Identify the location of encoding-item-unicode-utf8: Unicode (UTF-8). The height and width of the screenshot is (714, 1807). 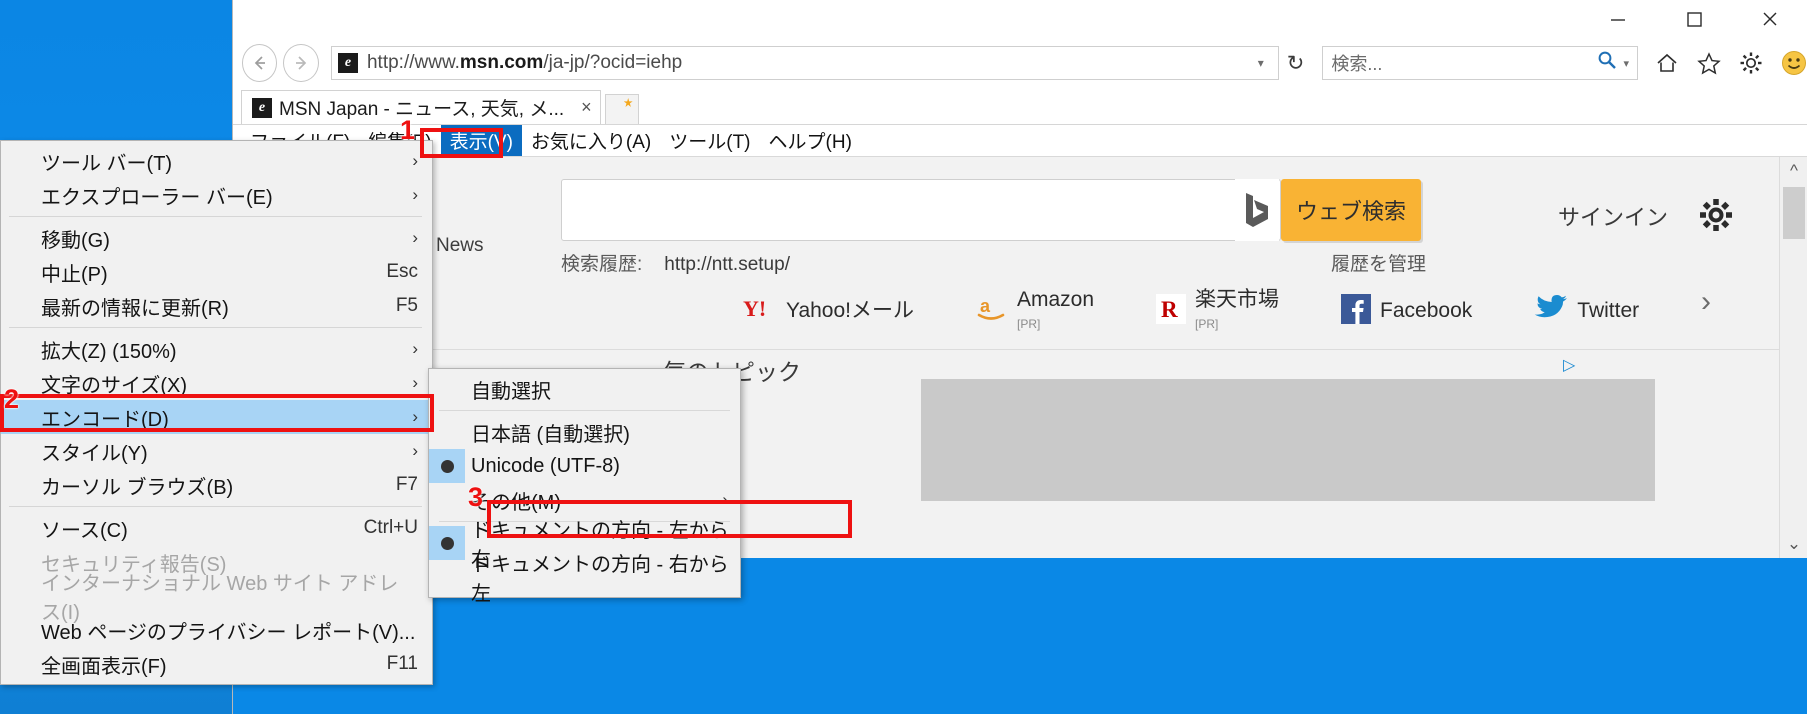
(584, 466).